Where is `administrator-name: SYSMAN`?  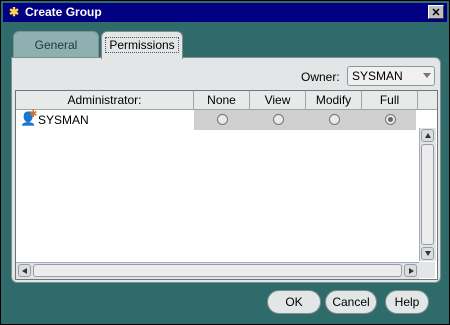 administrator-name: SYSMAN is located at coordinates (63, 120).